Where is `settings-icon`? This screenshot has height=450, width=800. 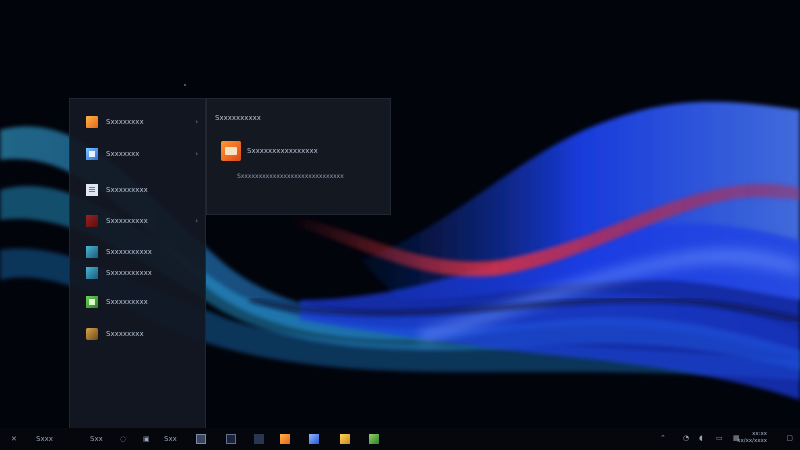
settings-icon is located at coordinates (201, 439).